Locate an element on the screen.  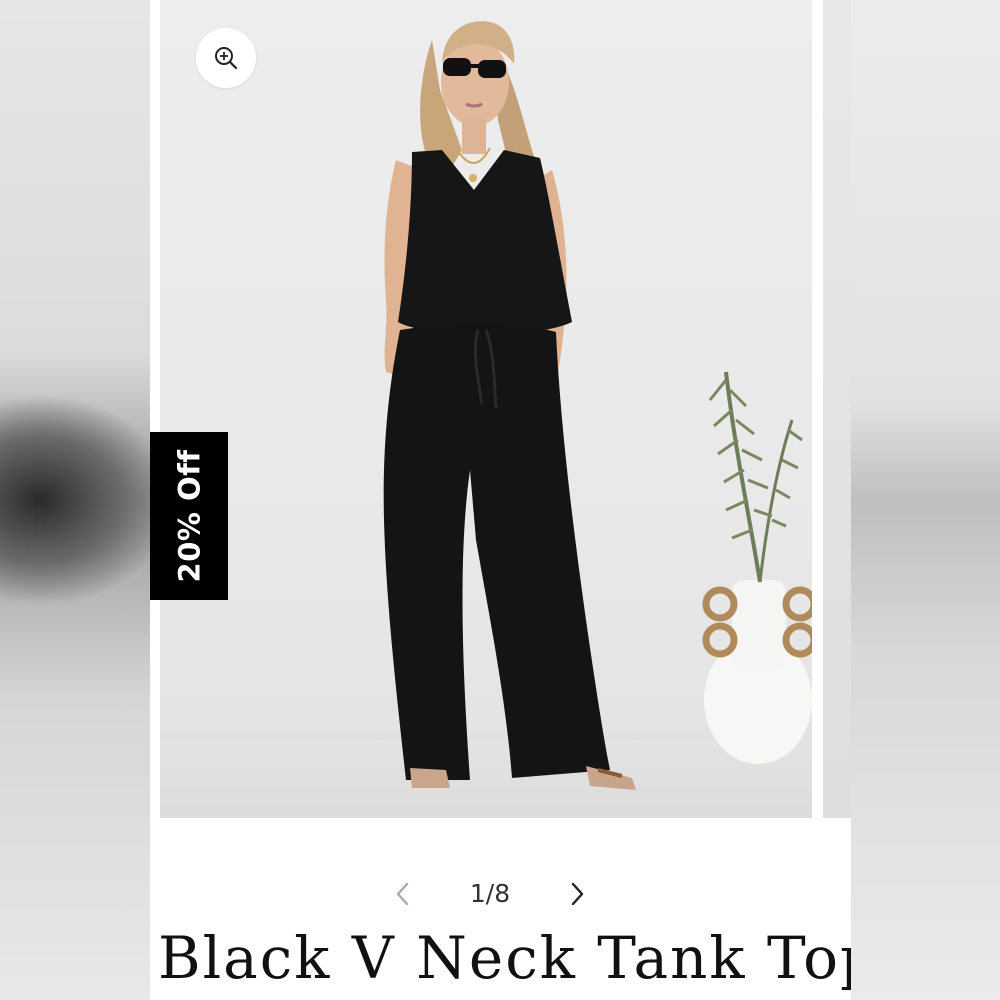
product-title: Black V Neck Tank Top is located at coordinates (504, 958).